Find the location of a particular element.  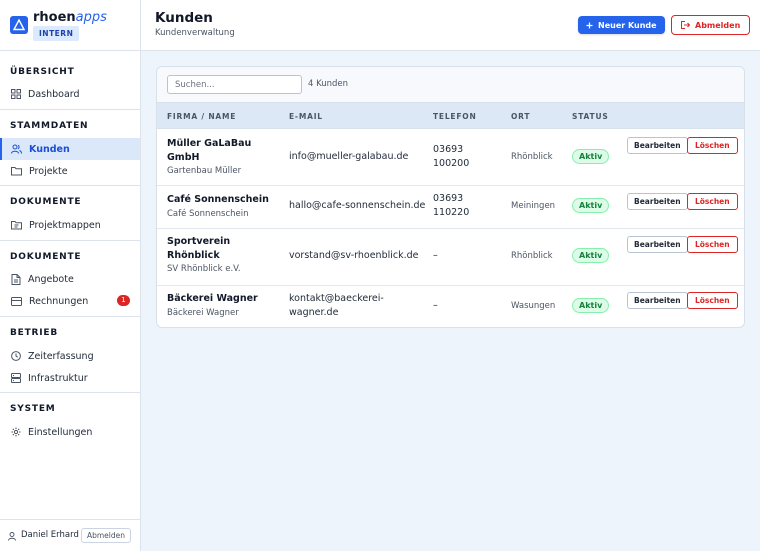

sidebar-item-label: Projekte is located at coordinates (48, 171).